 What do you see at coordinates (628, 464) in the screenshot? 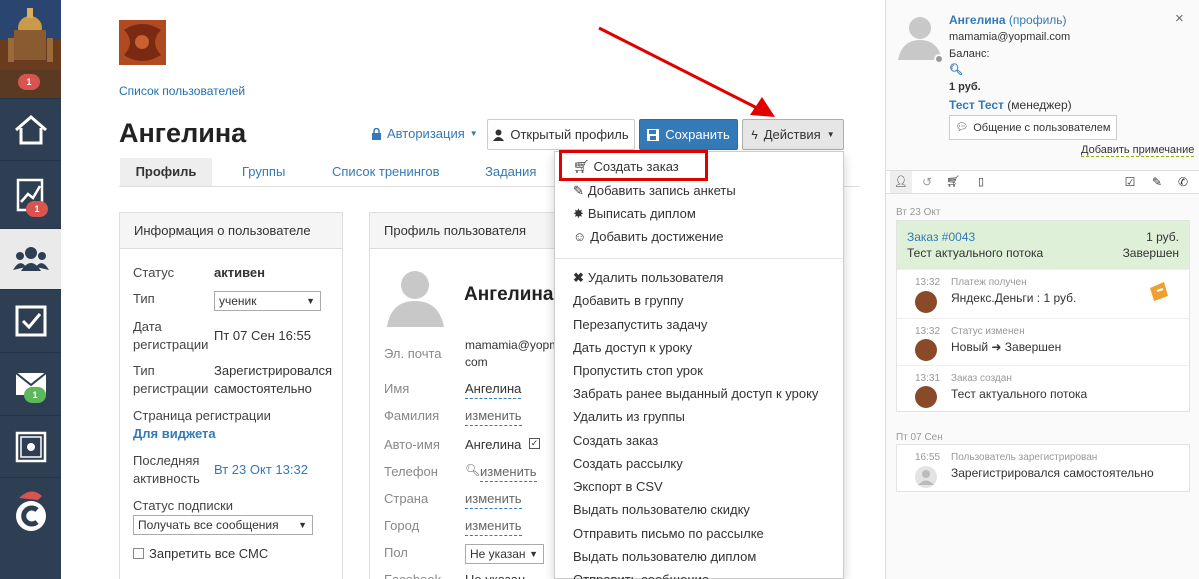
I see `menu-item-create-mailing: Создать рассылку` at bounding box center [628, 464].